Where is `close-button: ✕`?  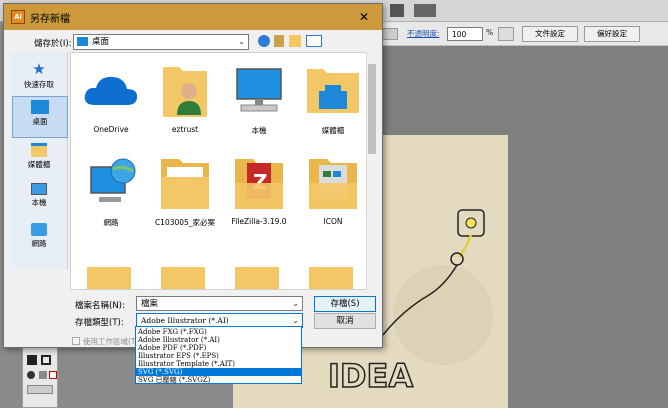
close-button: ✕ is located at coordinates (364, 17).